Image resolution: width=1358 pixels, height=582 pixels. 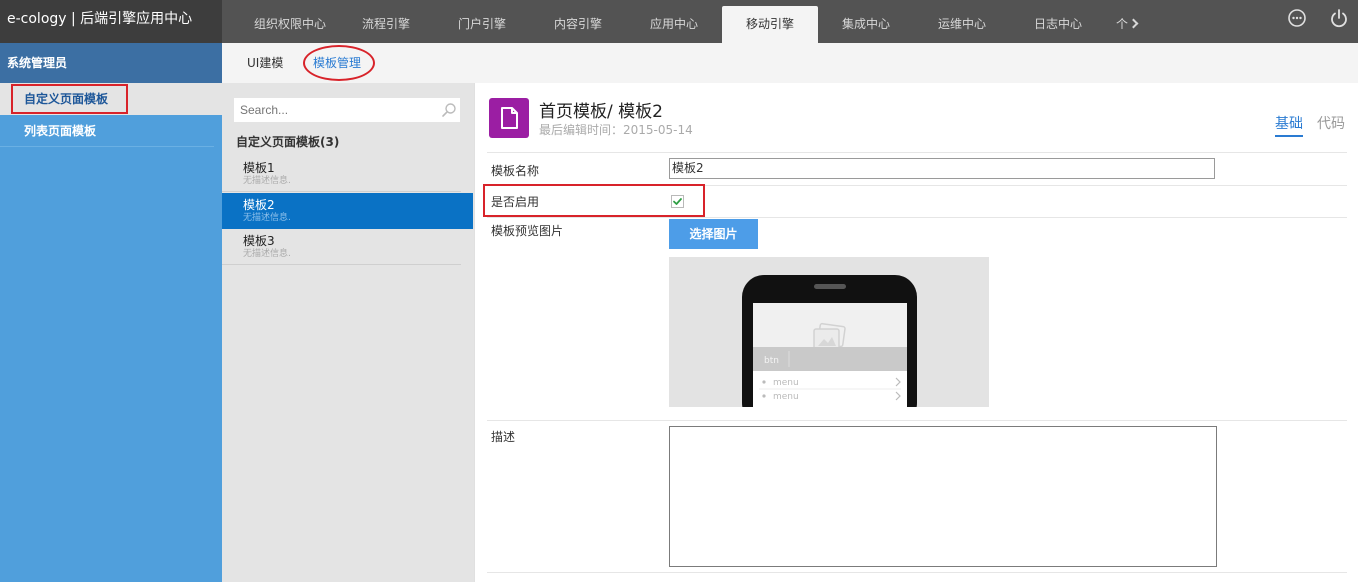 I want to click on list-item-template-1: 模板1 无描述信息., so click(x=341, y=174).